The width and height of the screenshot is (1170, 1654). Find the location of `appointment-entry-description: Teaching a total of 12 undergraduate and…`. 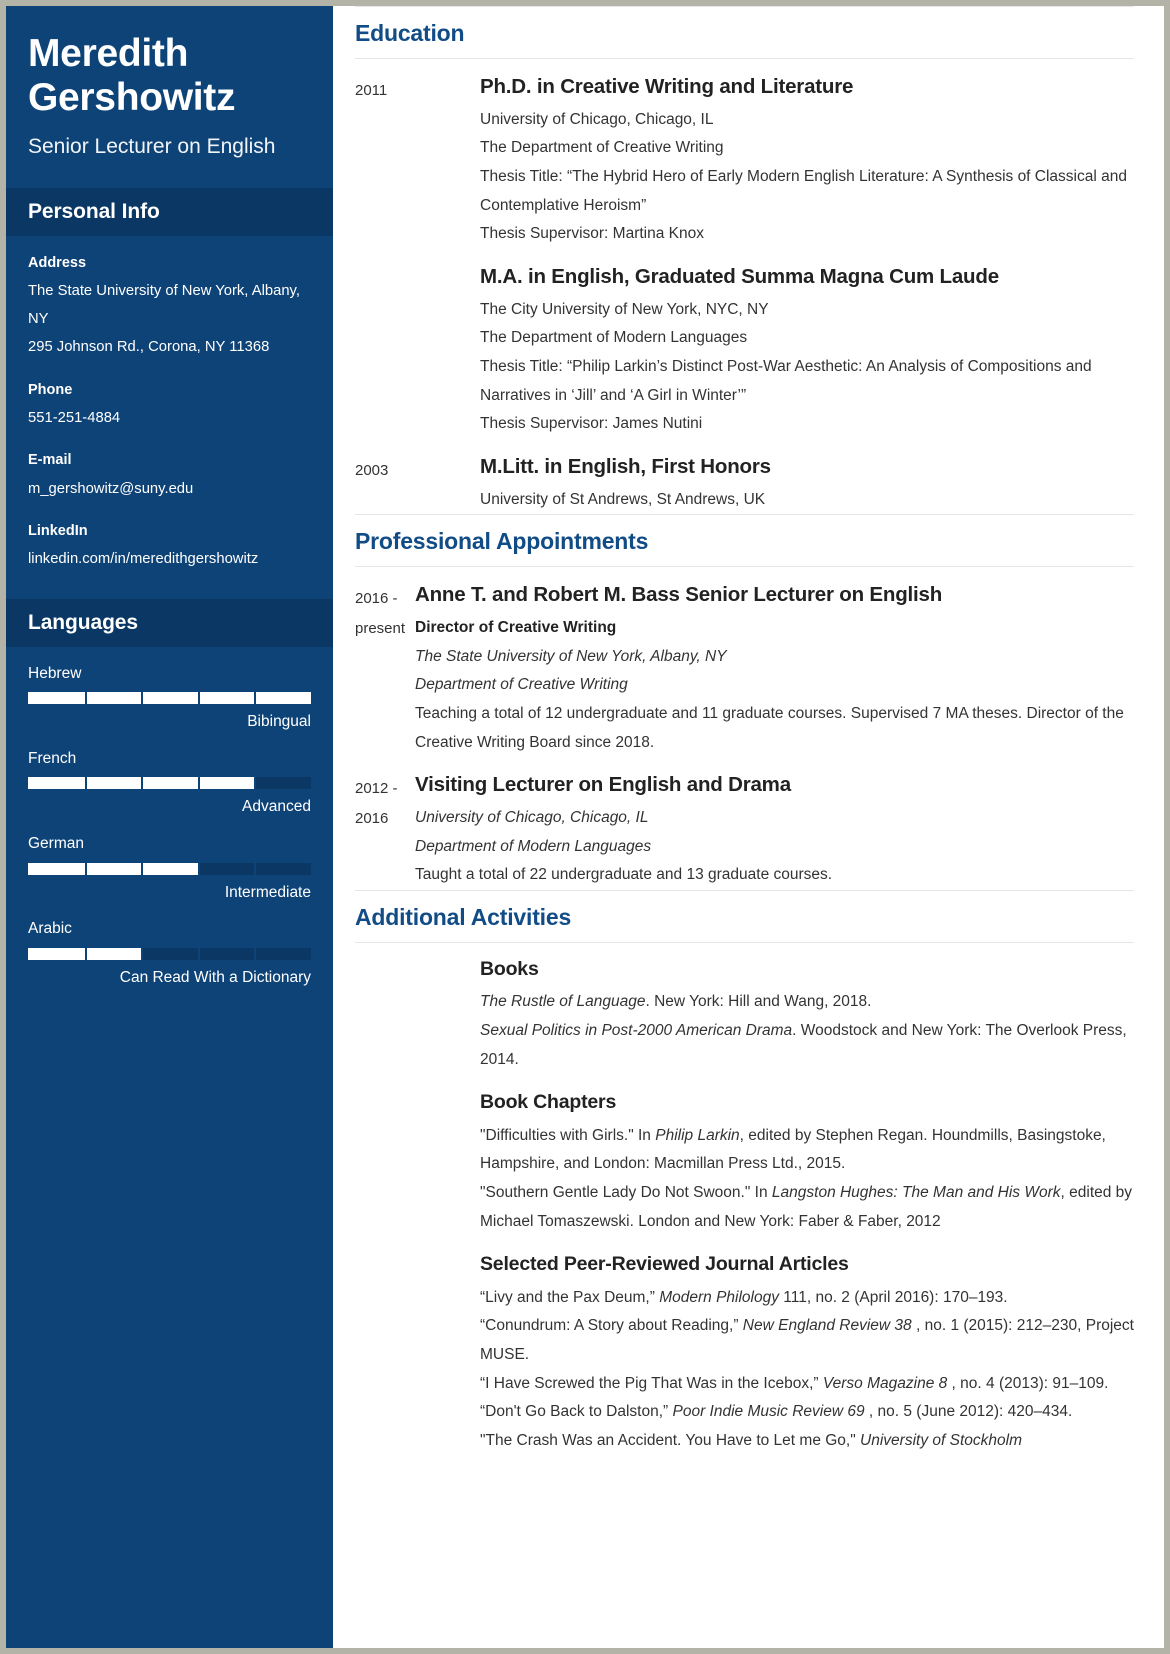

appointment-entry-description: Teaching a total of 12 undergraduate and… is located at coordinates (769, 728).